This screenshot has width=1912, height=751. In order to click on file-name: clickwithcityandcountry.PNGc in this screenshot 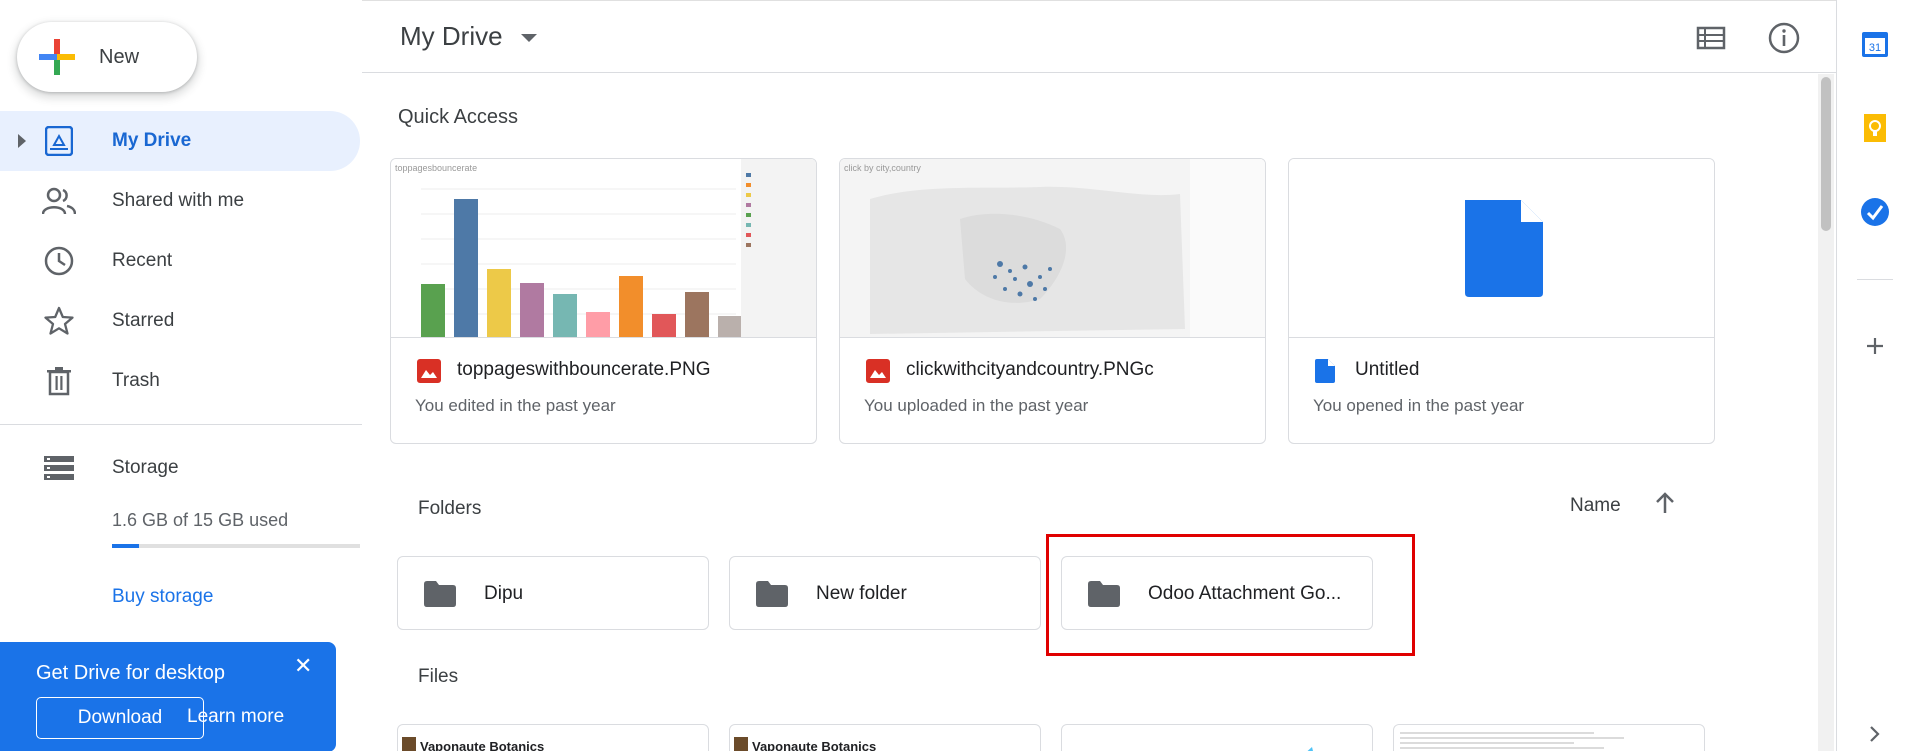, I will do `click(1030, 369)`.